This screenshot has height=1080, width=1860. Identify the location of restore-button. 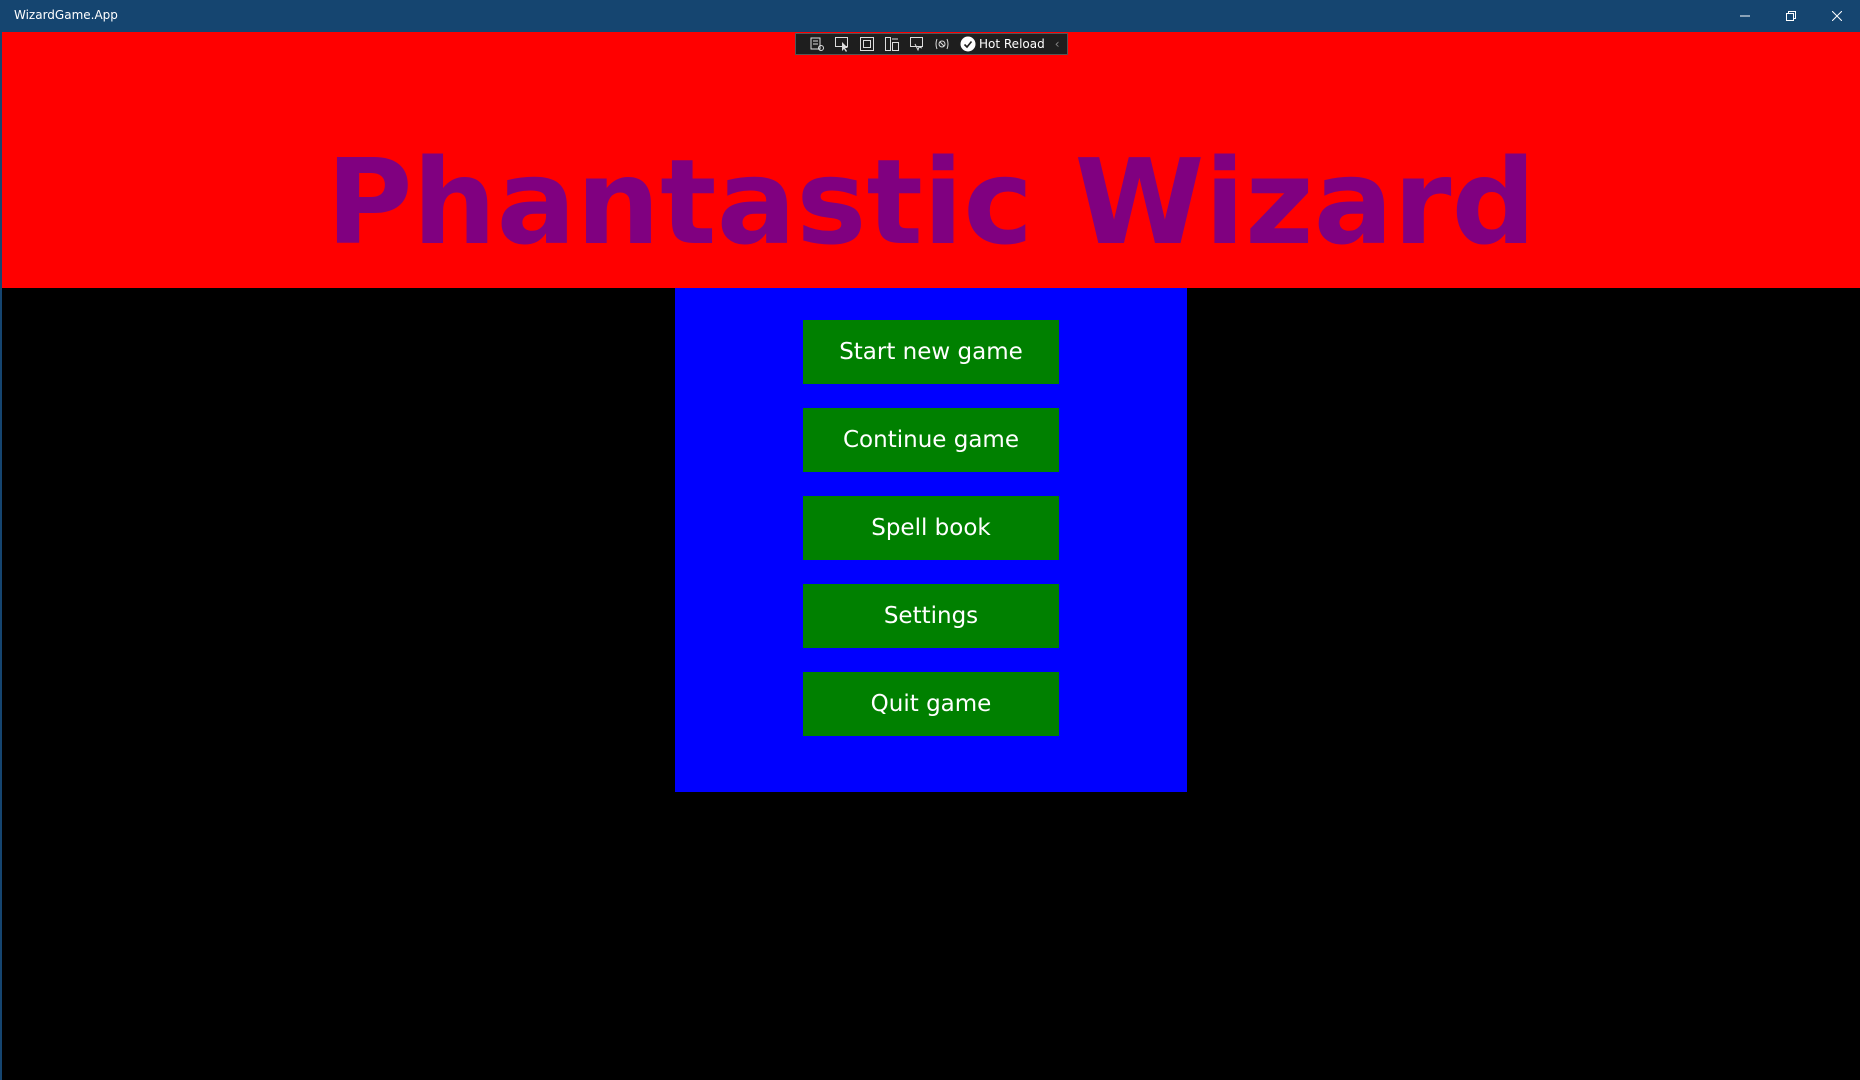
(1791, 16).